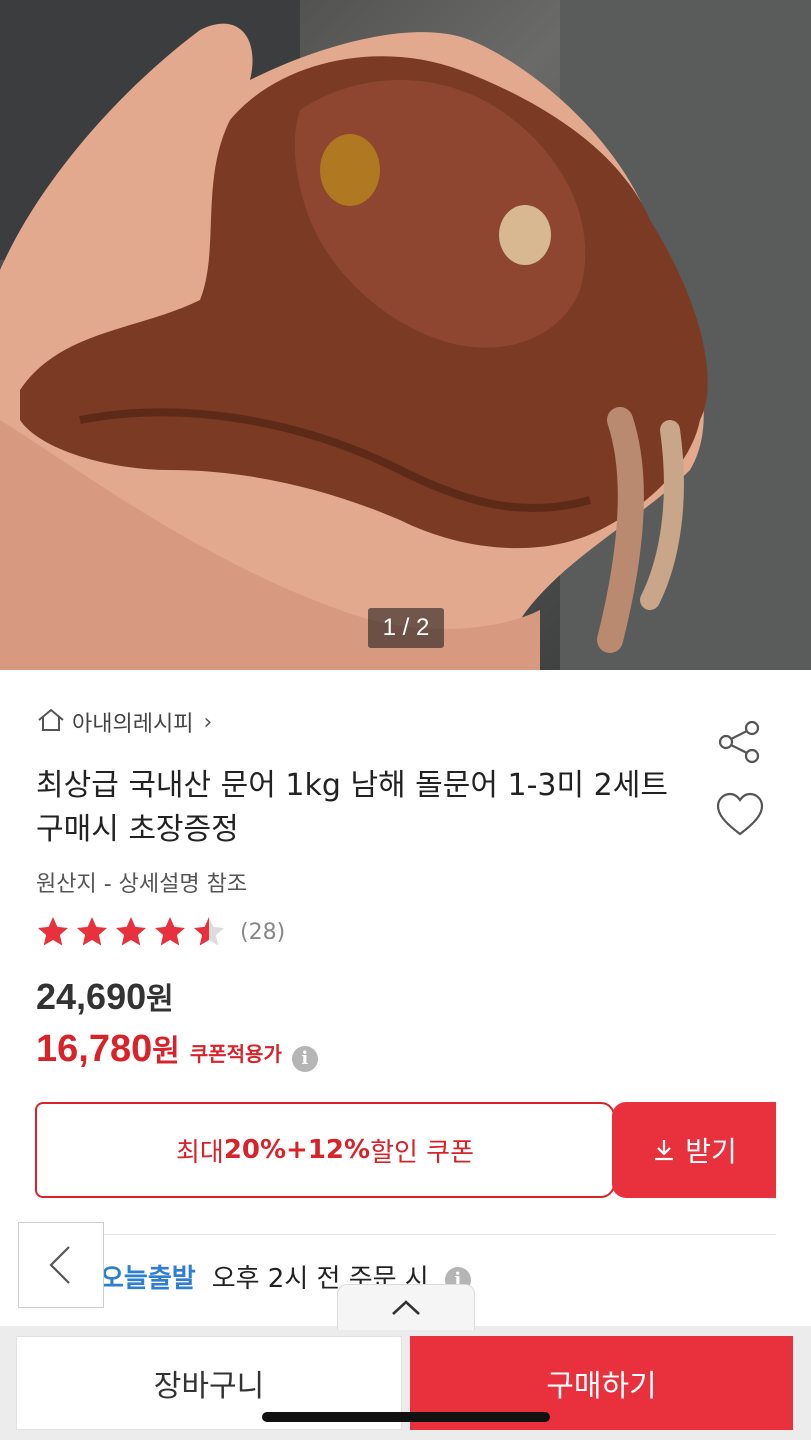 This screenshot has width=811, height=1440. What do you see at coordinates (304, 1059) in the screenshot?
I see `info-icon: i` at bounding box center [304, 1059].